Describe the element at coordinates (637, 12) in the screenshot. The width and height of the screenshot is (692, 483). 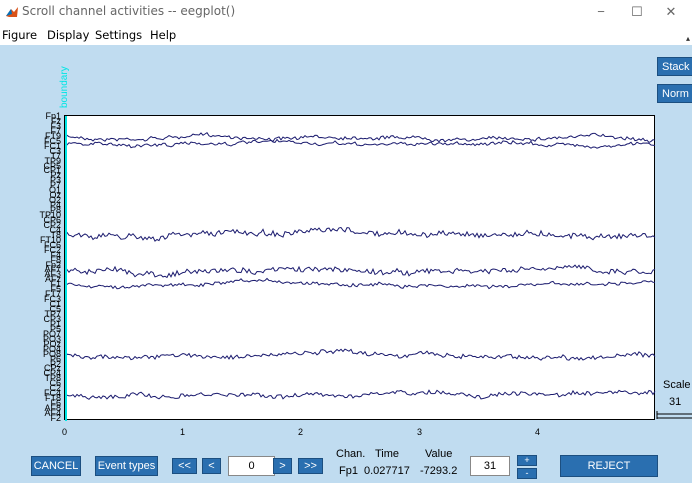
I see `maximize-button: ☐` at that location.